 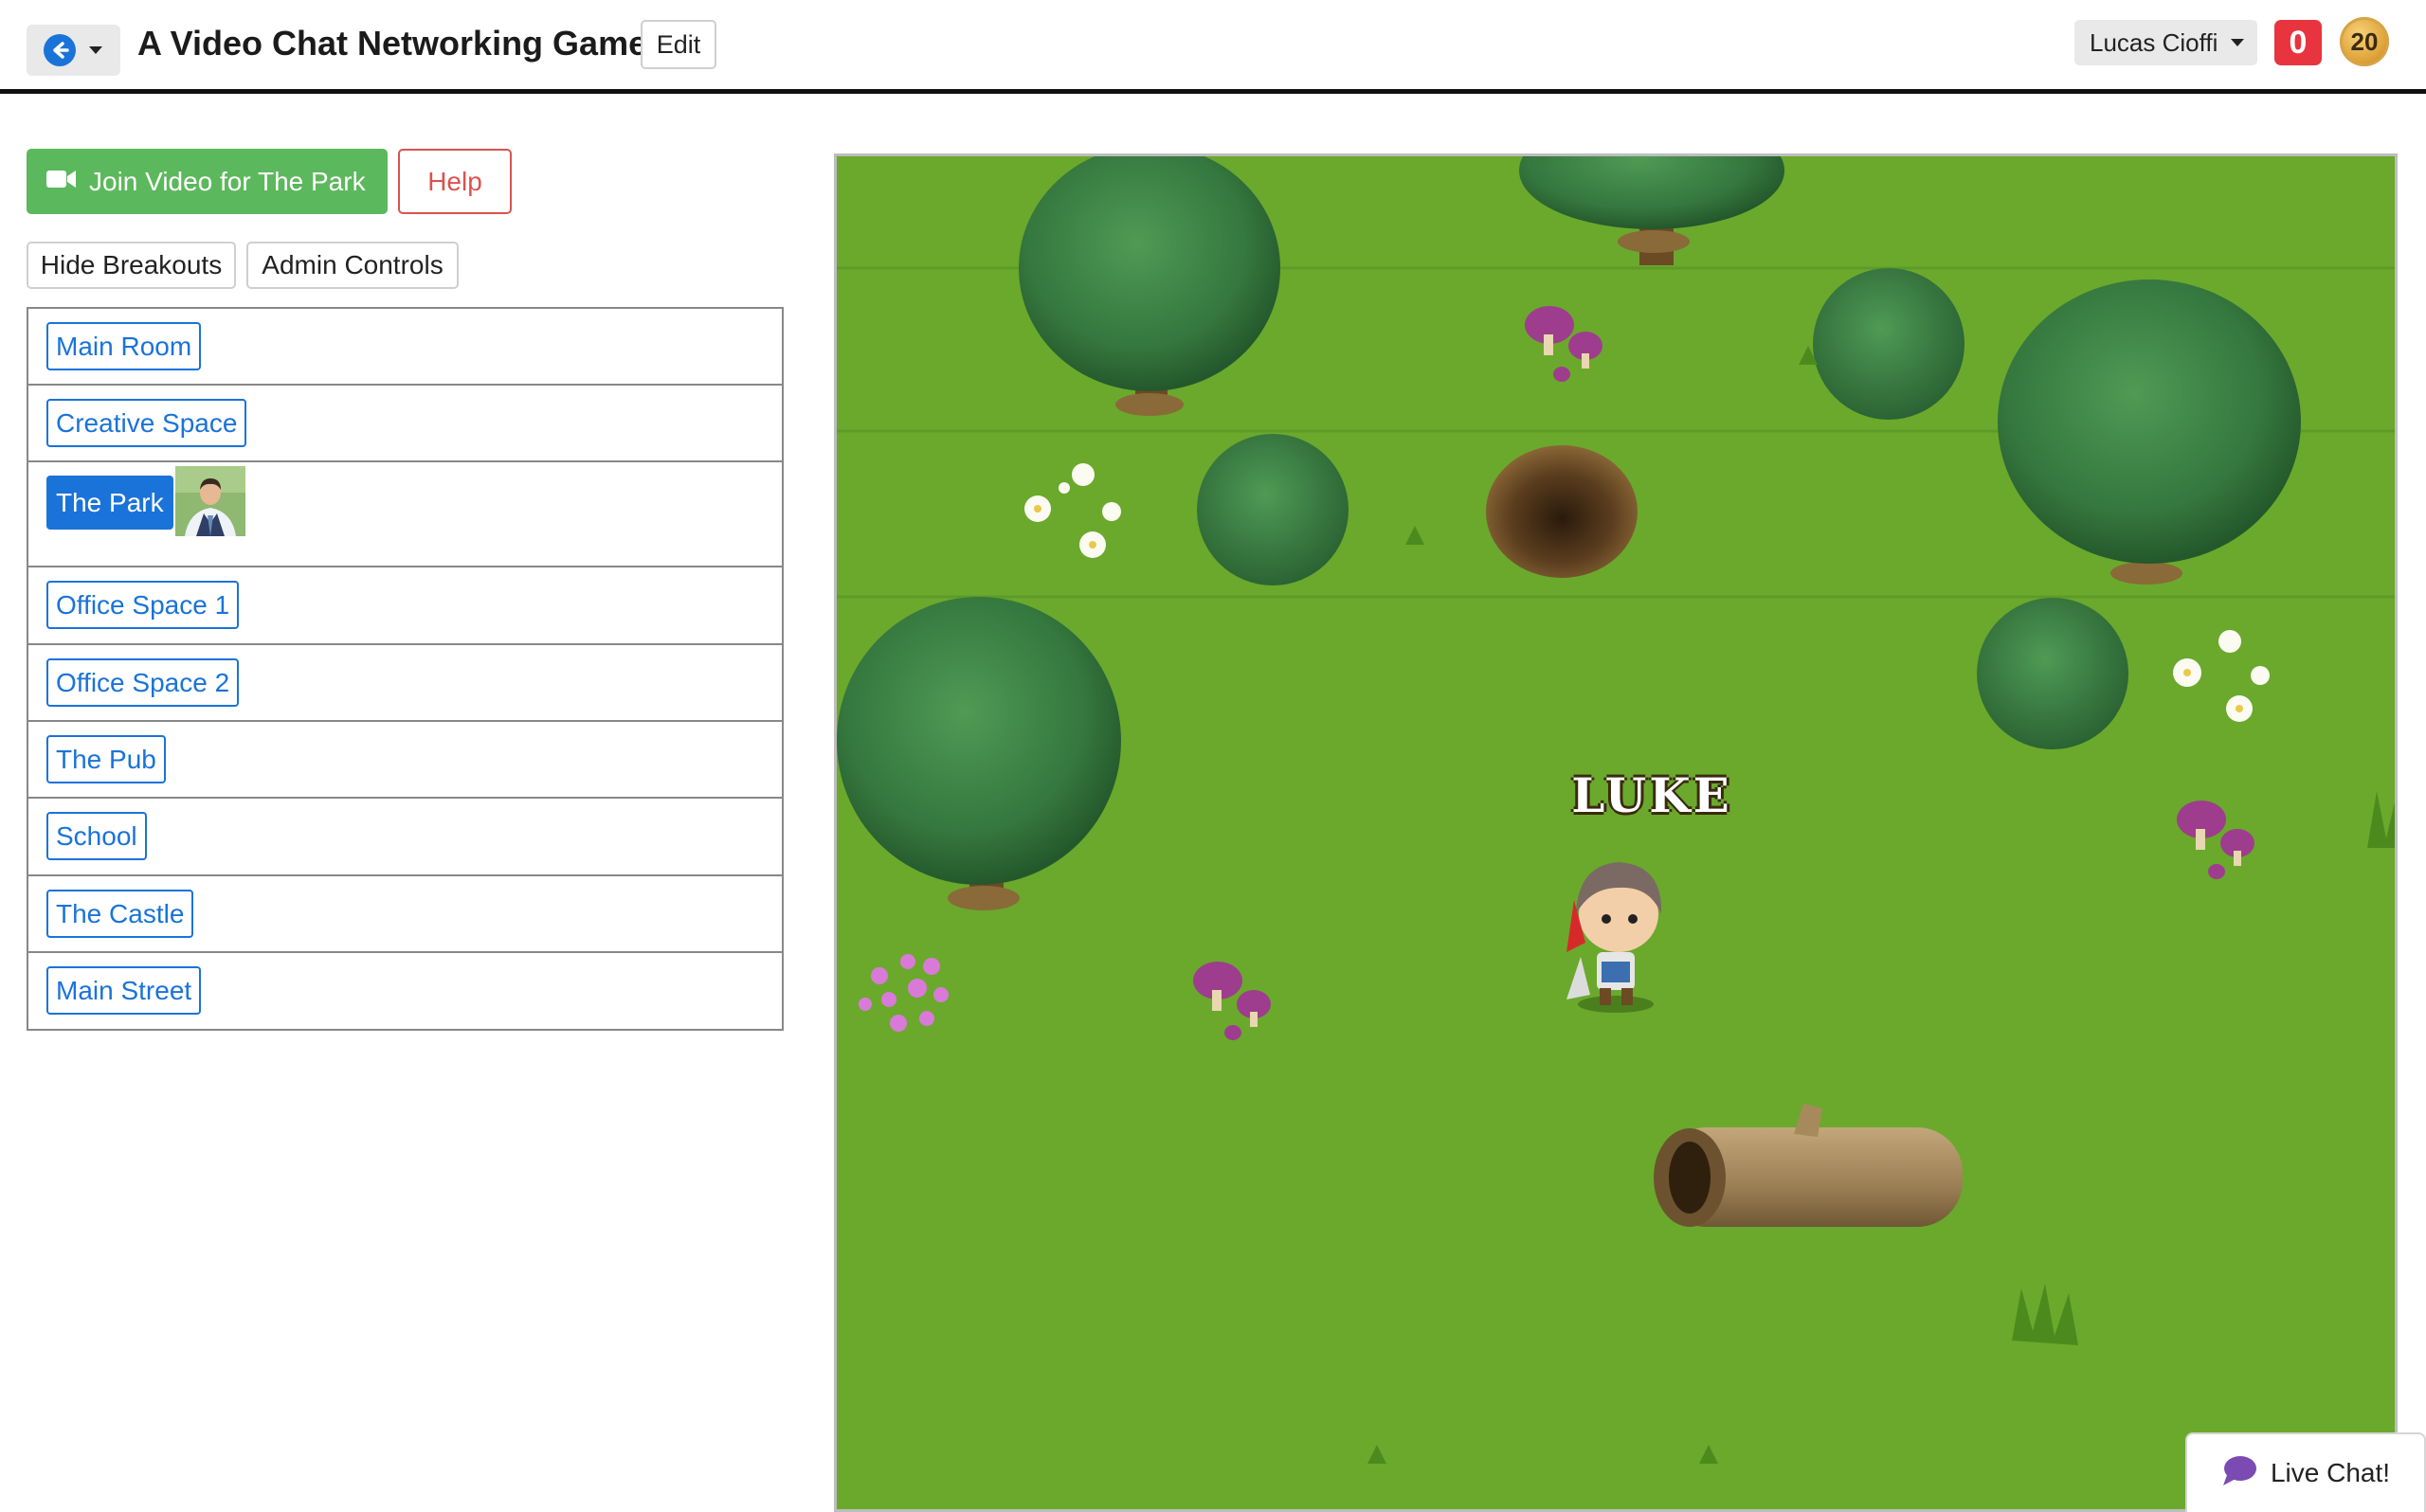 I want to click on room-button-creative-space: Creative Space, so click(x=146, y=423).